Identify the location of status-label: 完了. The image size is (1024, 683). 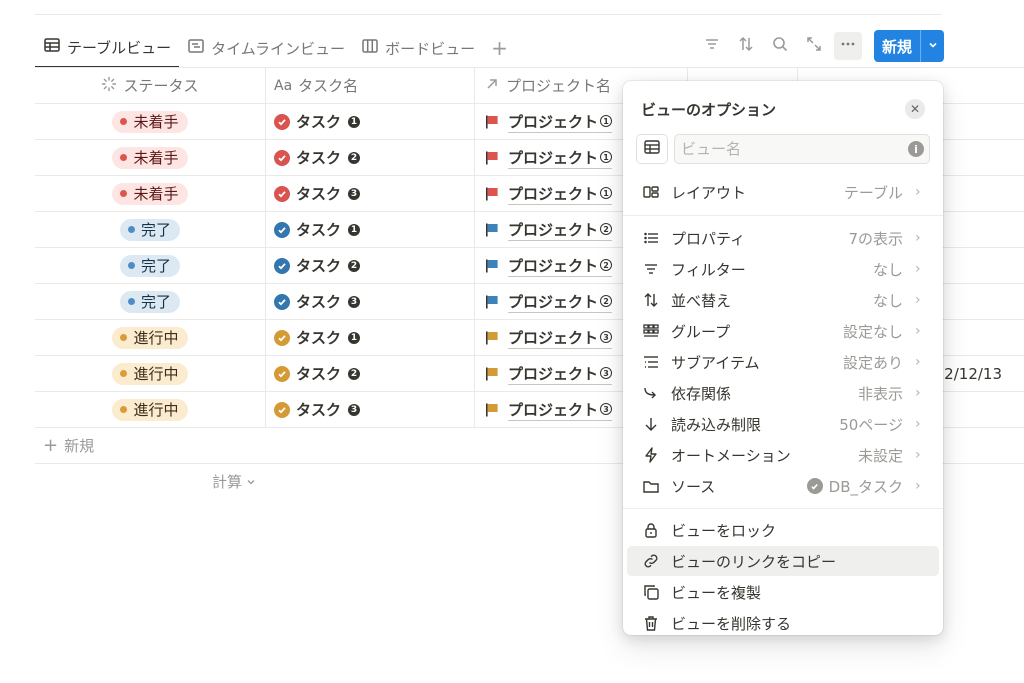
(155, 302).